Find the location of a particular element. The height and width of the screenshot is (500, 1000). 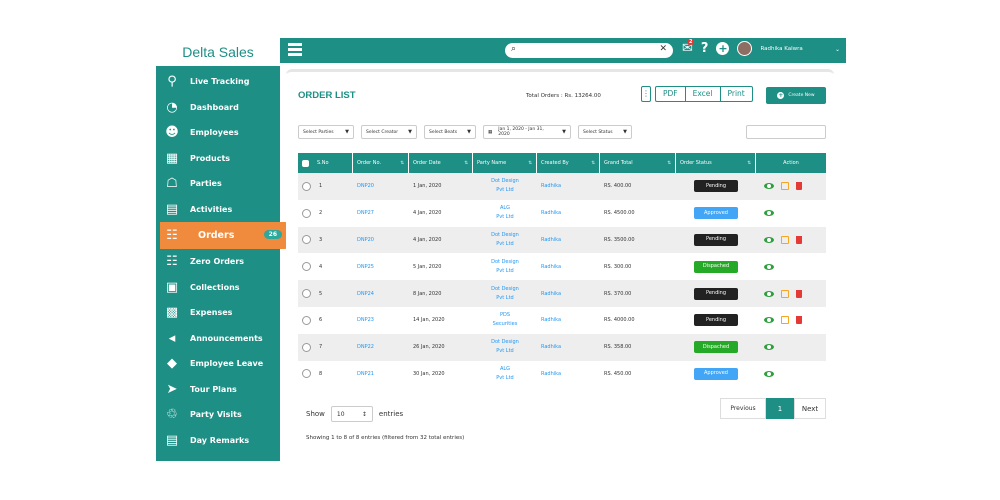

status-select: Select Status ▼ is located at coordinates (605, 132).